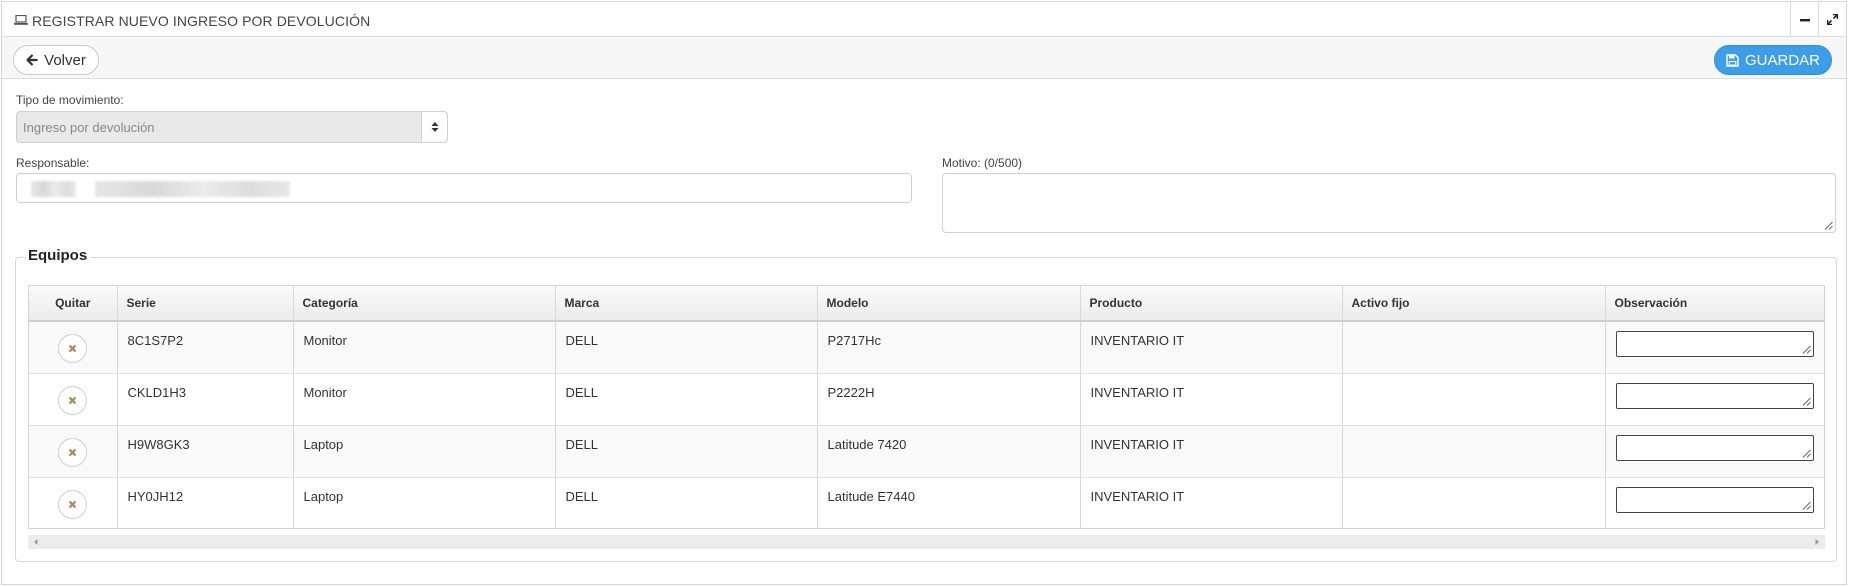 This screenshot has height=587, width=1849. I want to click on back-button: Volver, so click(56, 60).